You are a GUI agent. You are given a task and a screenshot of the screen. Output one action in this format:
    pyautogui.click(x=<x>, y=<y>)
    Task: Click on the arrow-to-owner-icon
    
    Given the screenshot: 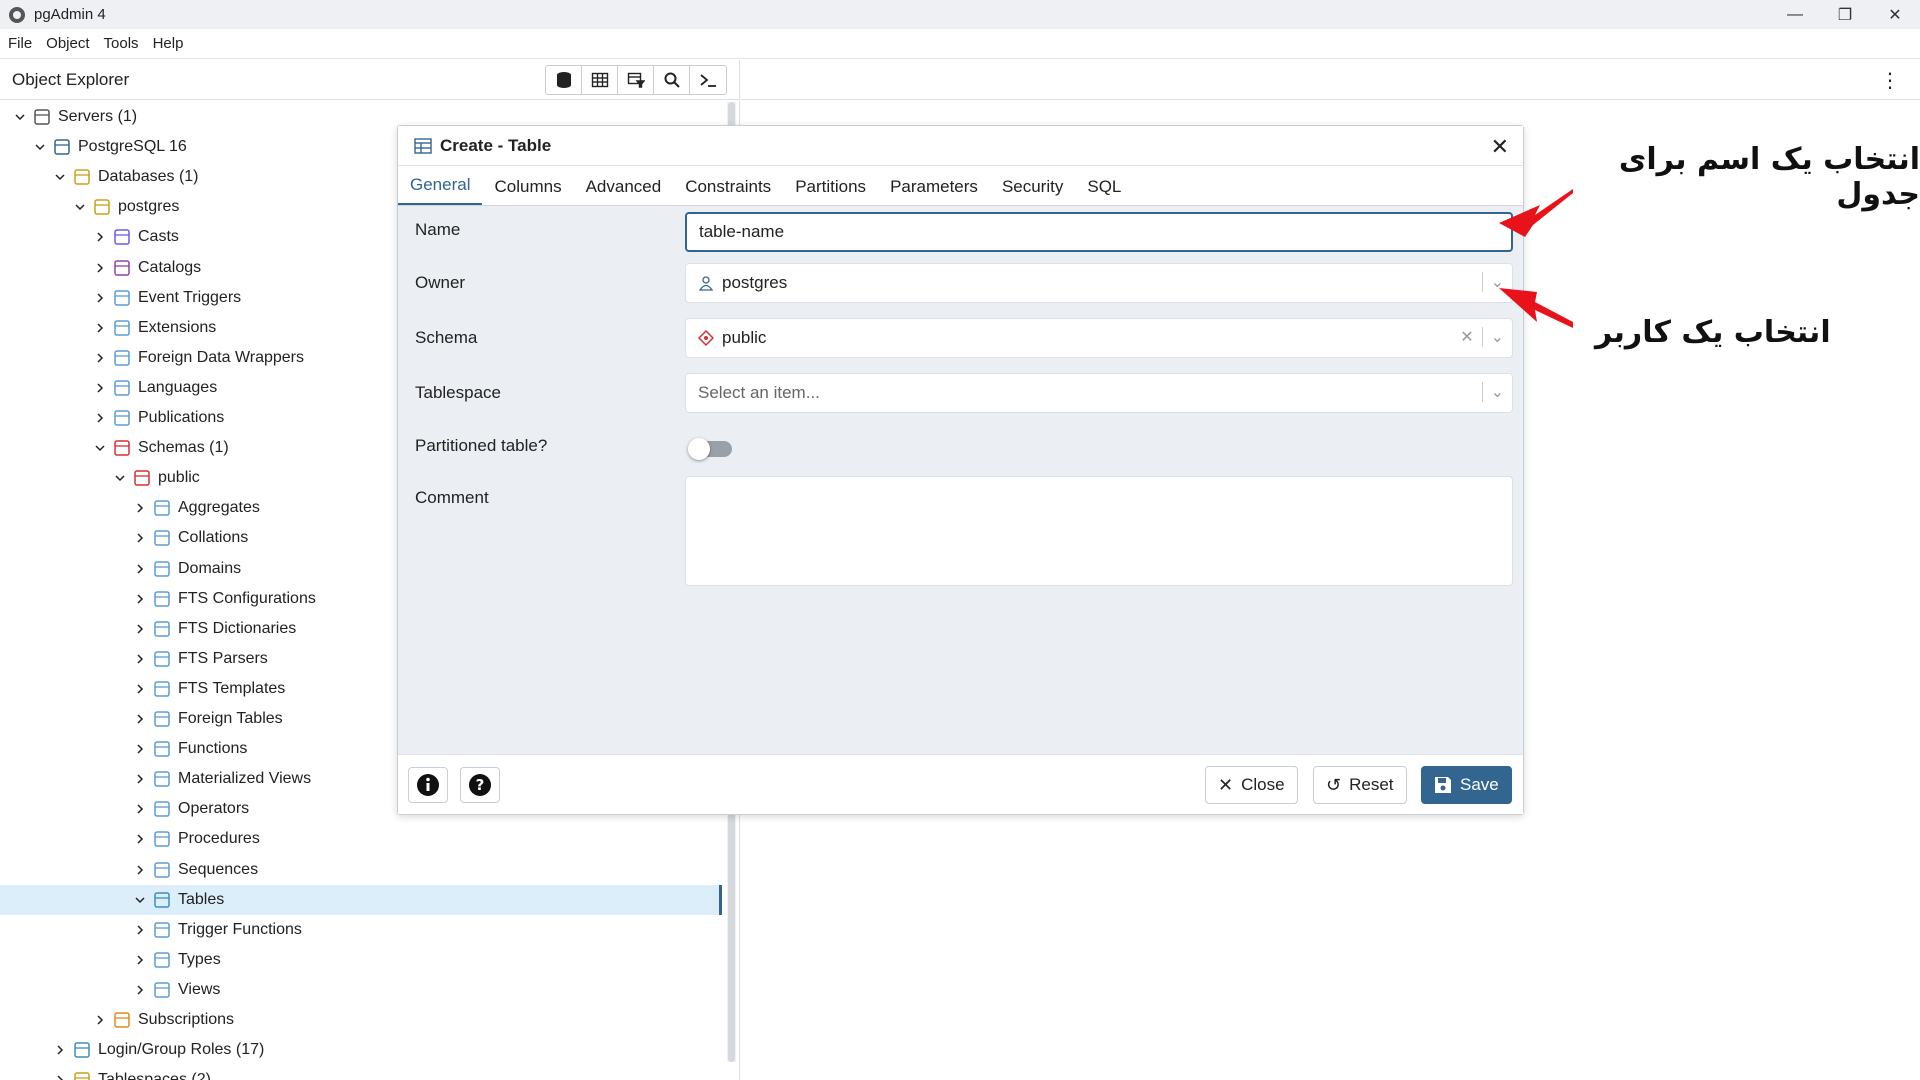 What is the action you would take?
    pyautogui.click(x=1536, y=308)
    